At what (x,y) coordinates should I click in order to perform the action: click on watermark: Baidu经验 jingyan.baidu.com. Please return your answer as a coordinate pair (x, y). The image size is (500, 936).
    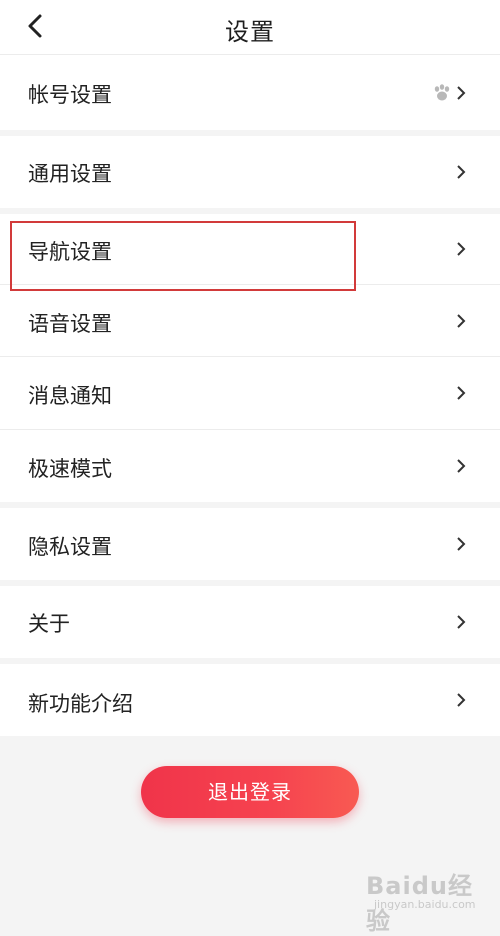
    Looking at the image, I should click on (422, 900).